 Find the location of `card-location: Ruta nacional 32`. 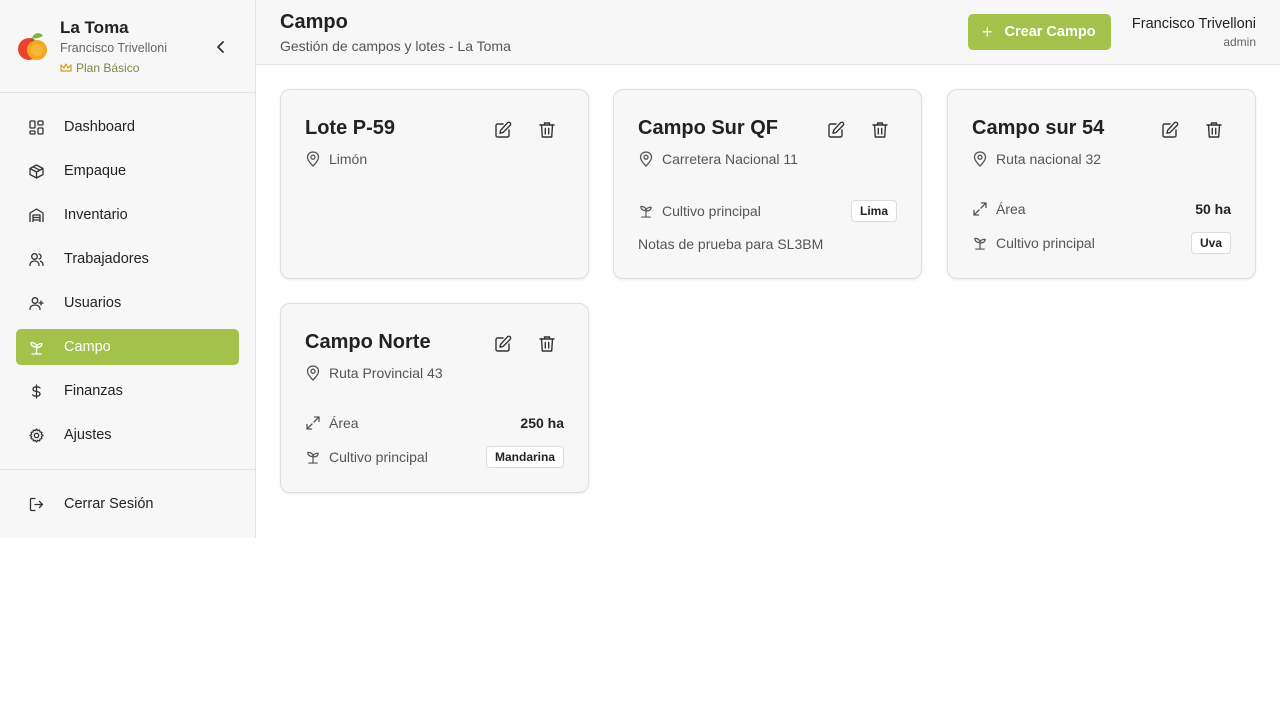

card-location: Ruta nacional 32 is located at coordinates (1036, 159).